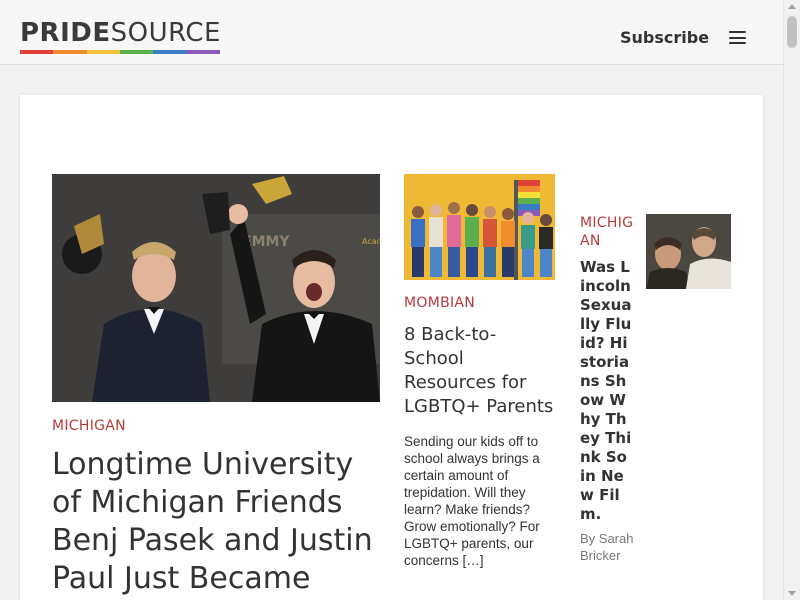 This screenshot has height=600, width=800. I want to click on article-lincoln-image, so click(688, 251).